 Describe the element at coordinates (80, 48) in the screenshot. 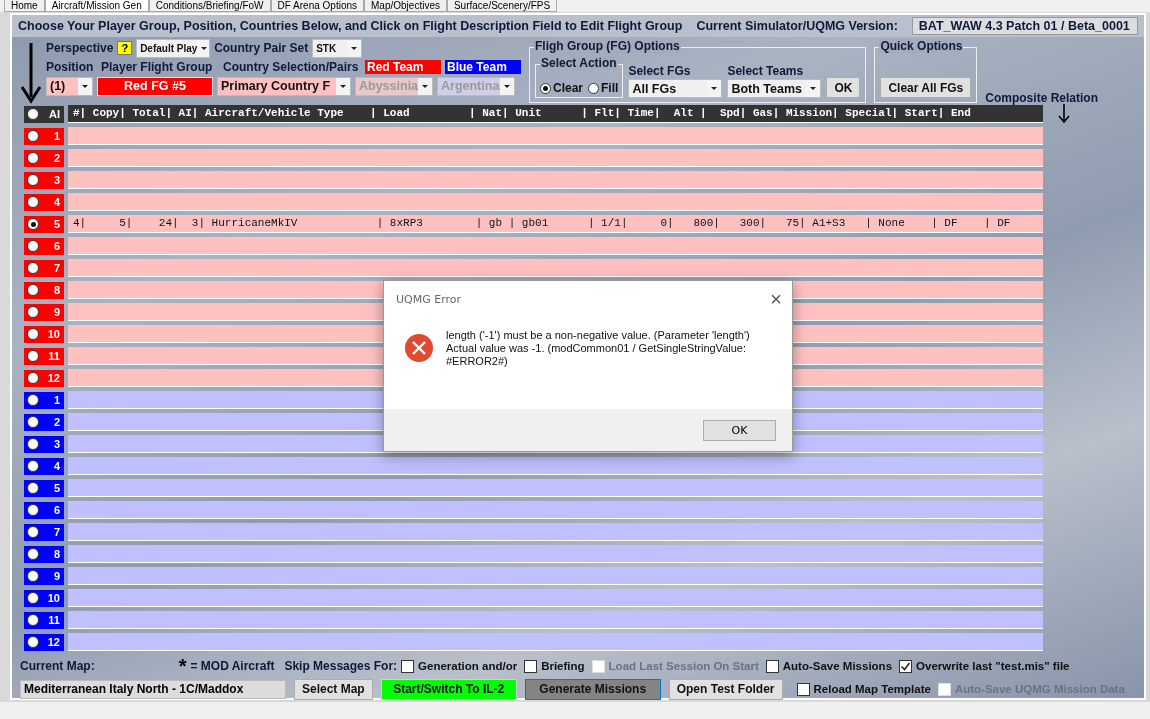

I see `perspective-label: Perspective` at that location.